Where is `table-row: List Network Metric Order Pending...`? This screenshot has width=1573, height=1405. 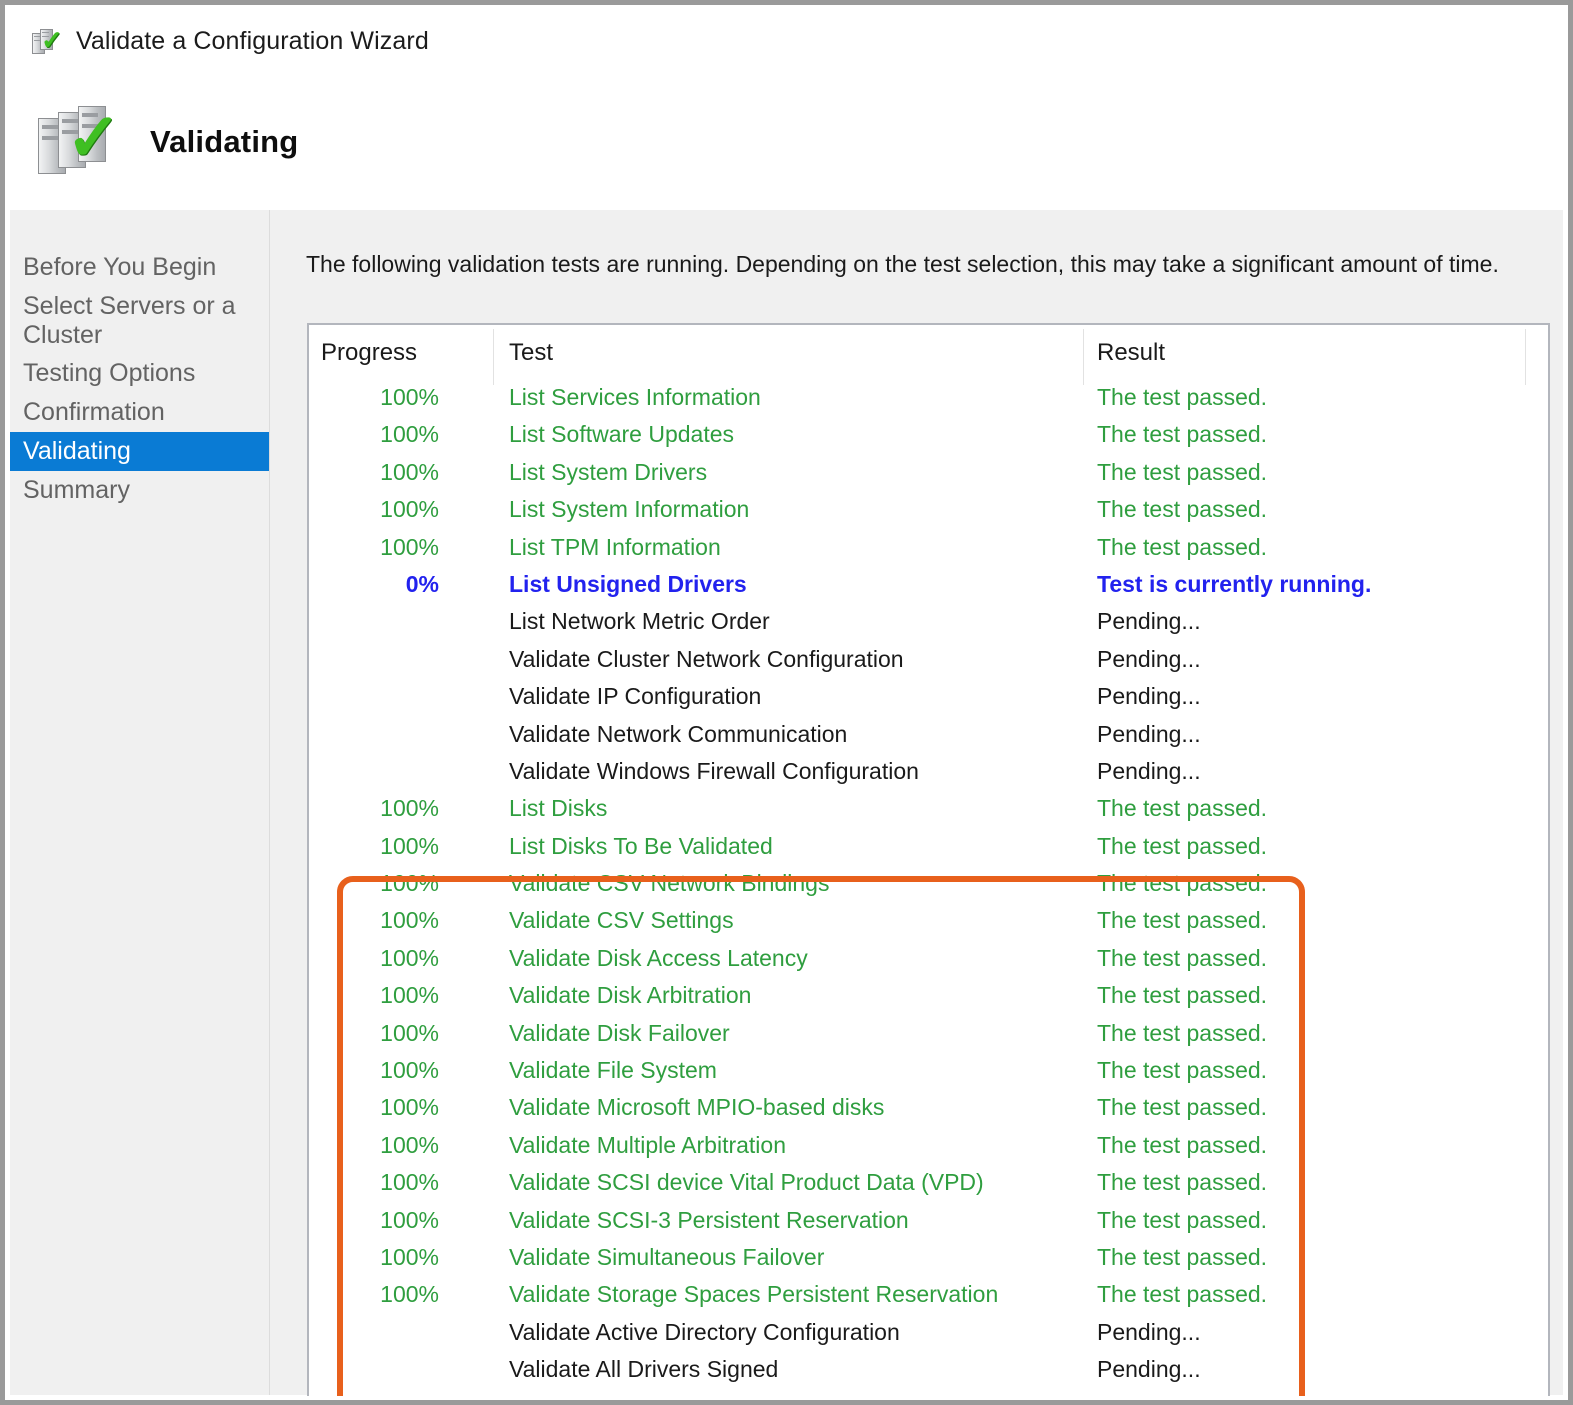 table-row: List Network Metric Order Pending... is located at coordinates (928, 623).